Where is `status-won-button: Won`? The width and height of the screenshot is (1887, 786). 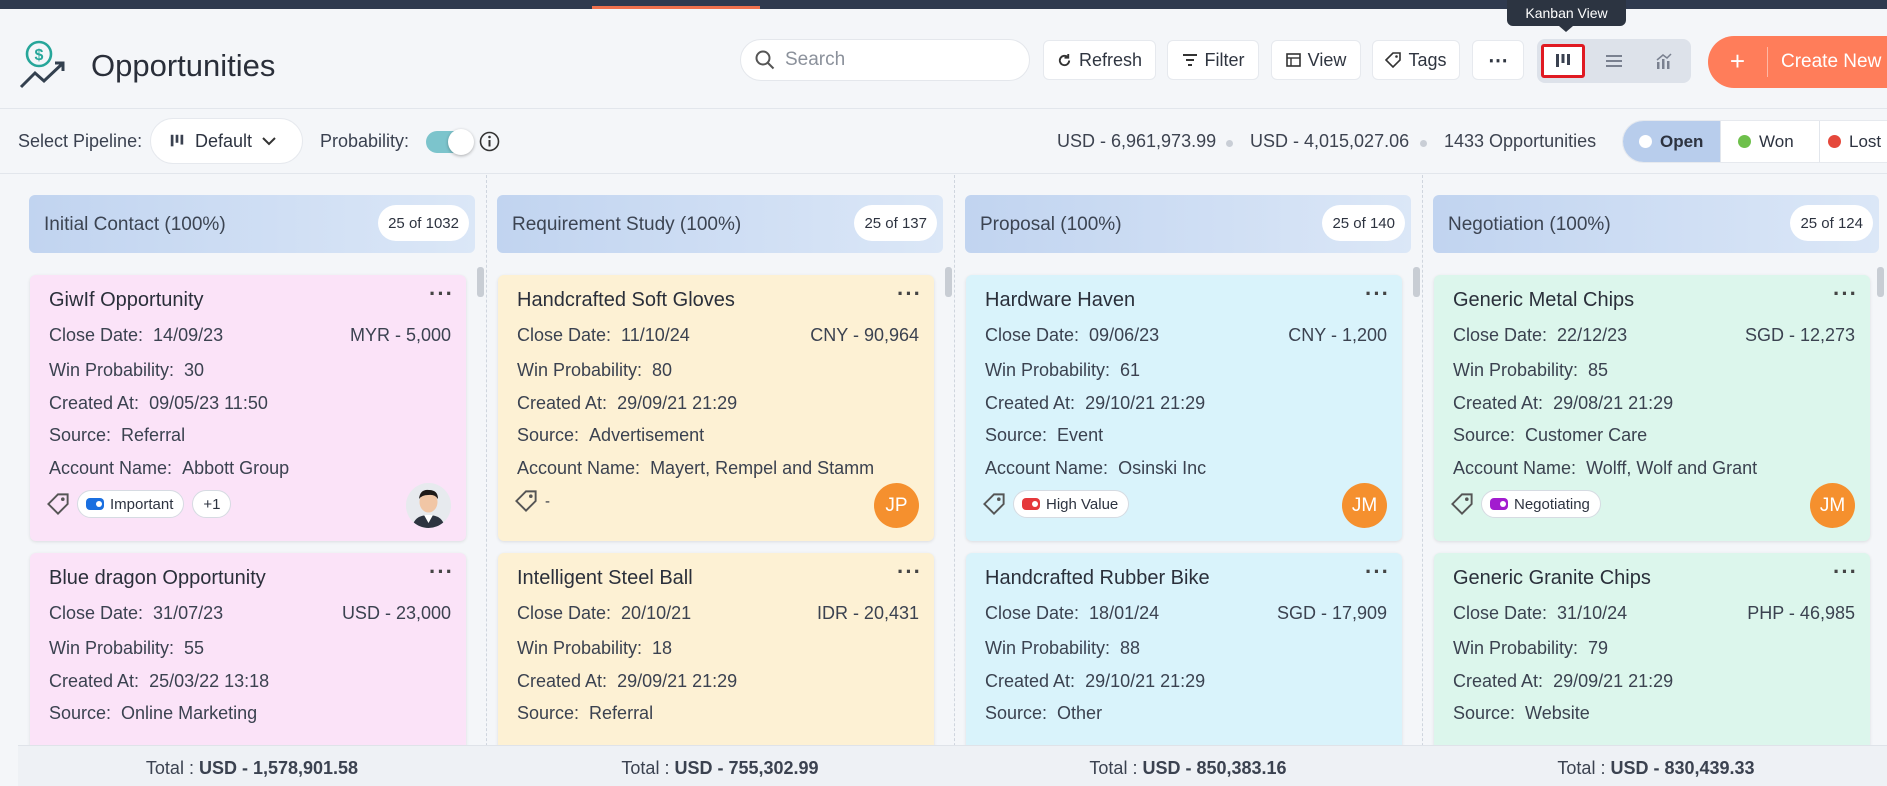
status-won-button: Won is located at coordinates (1766, 141).